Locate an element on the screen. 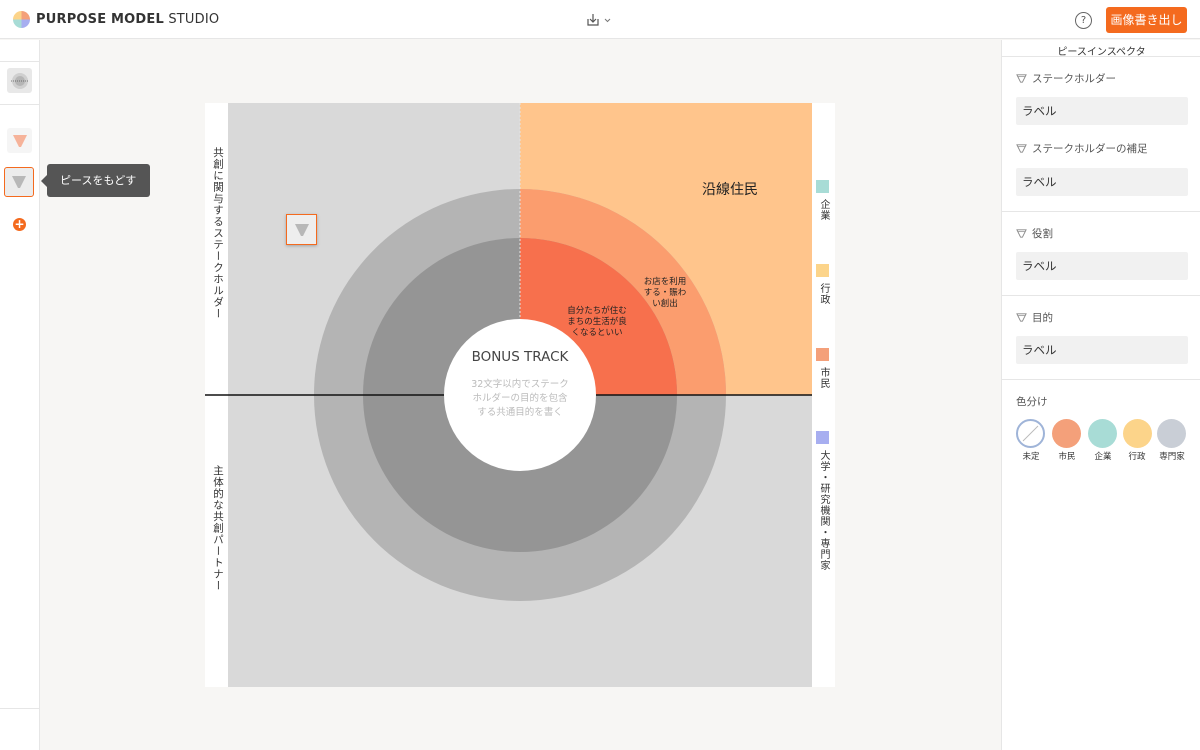  piece-funnel-colored-icon is located at coordinates (19, 140).